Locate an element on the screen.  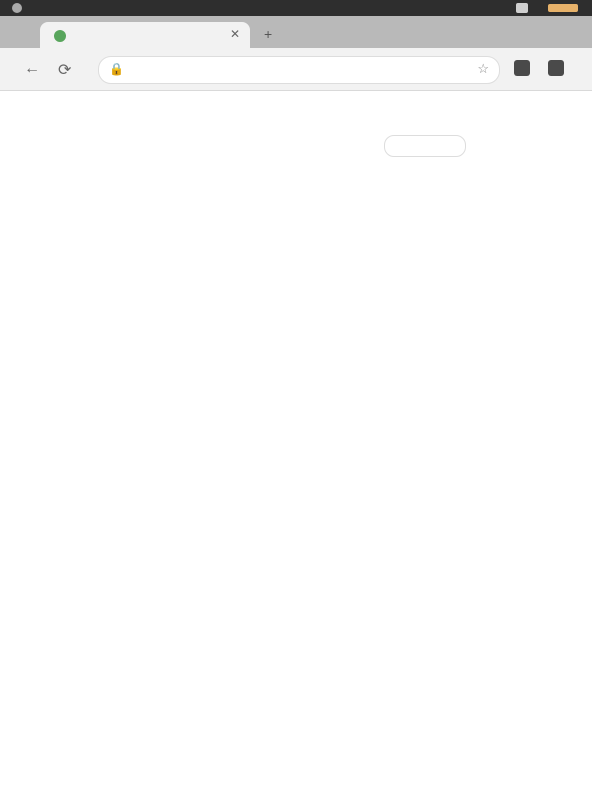
back-icon: ← is located at coordinates (32, 69).